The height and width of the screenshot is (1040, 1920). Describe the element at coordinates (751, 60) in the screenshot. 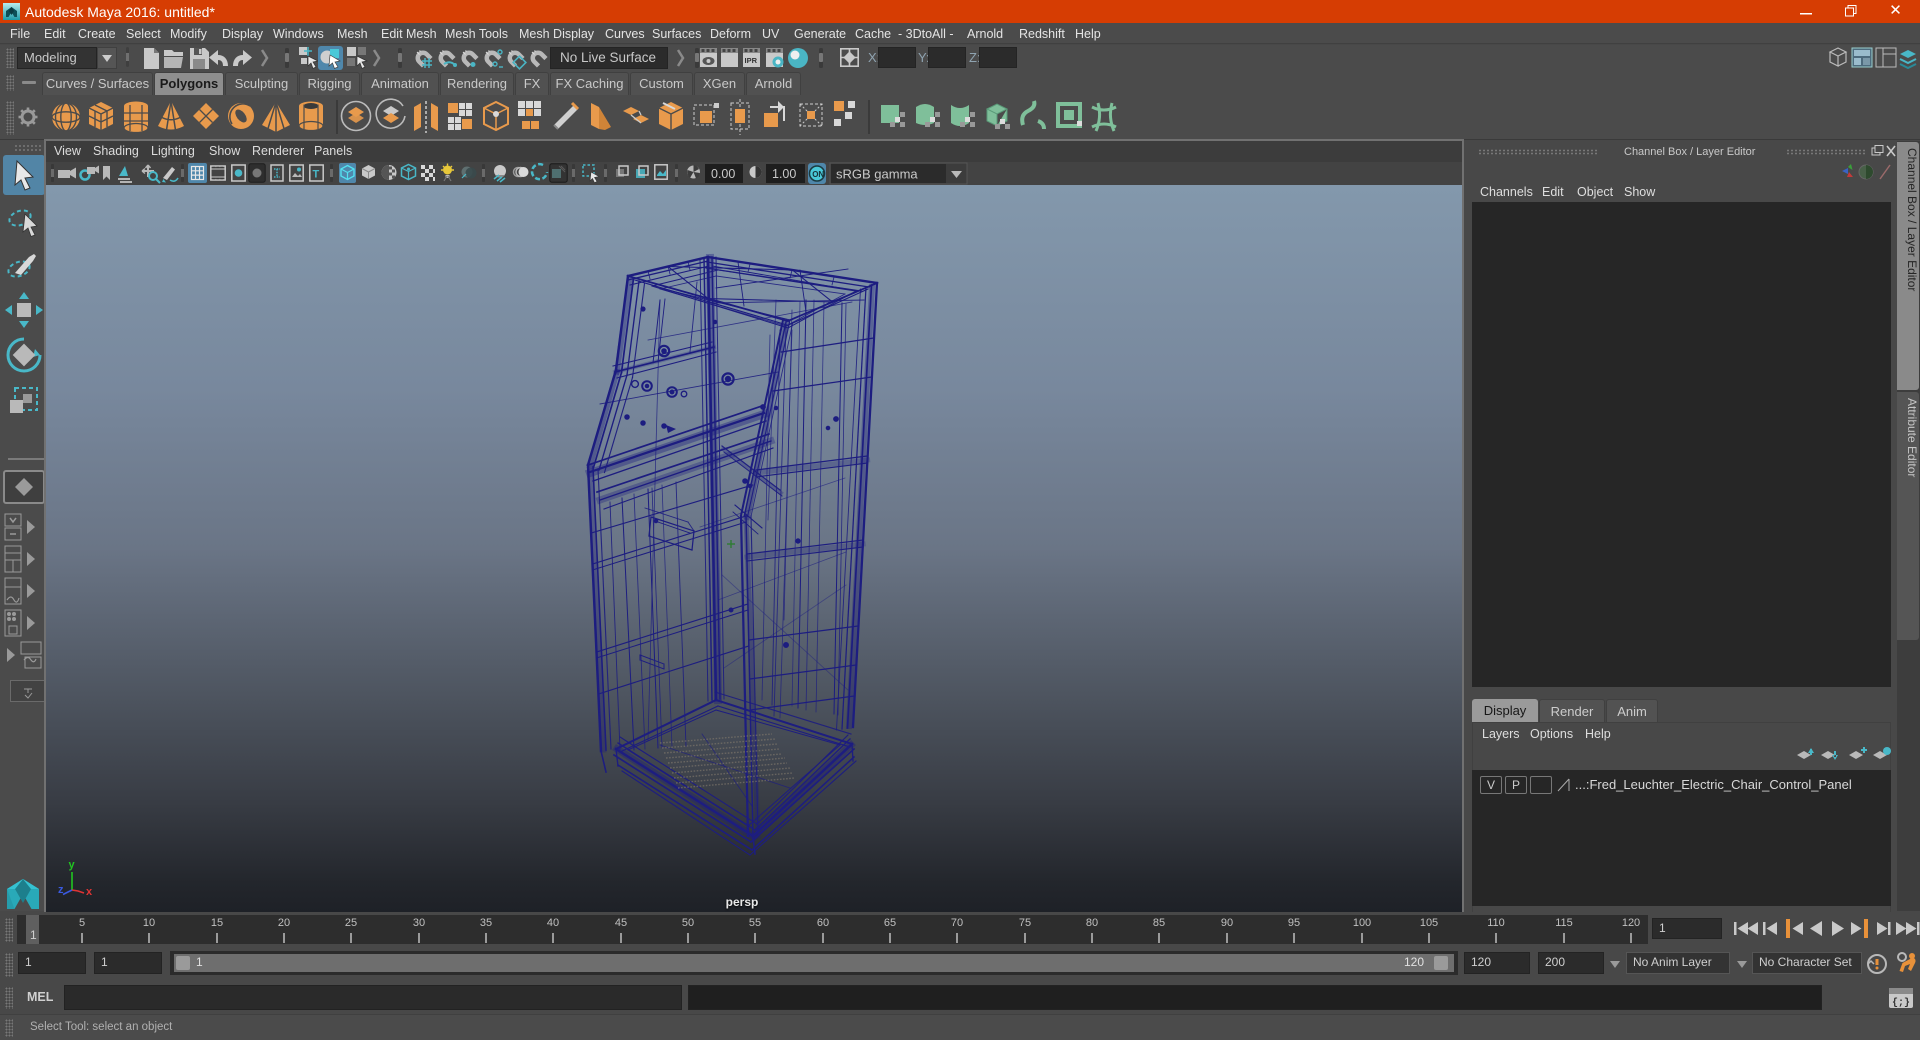

I see `svg-text: IPR` at that location.